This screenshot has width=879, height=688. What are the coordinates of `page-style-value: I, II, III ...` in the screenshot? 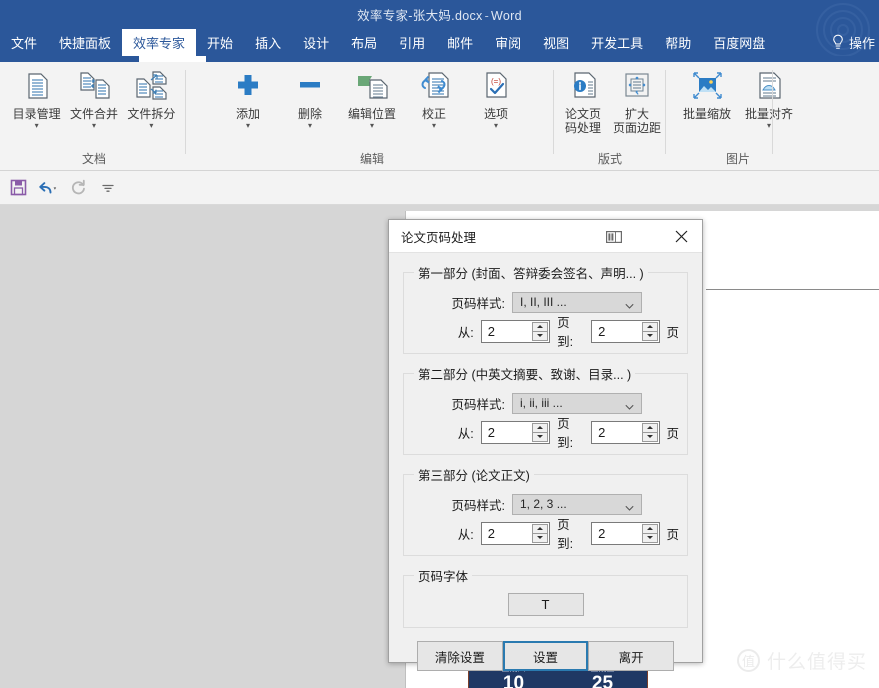 It's located at (543, 302).